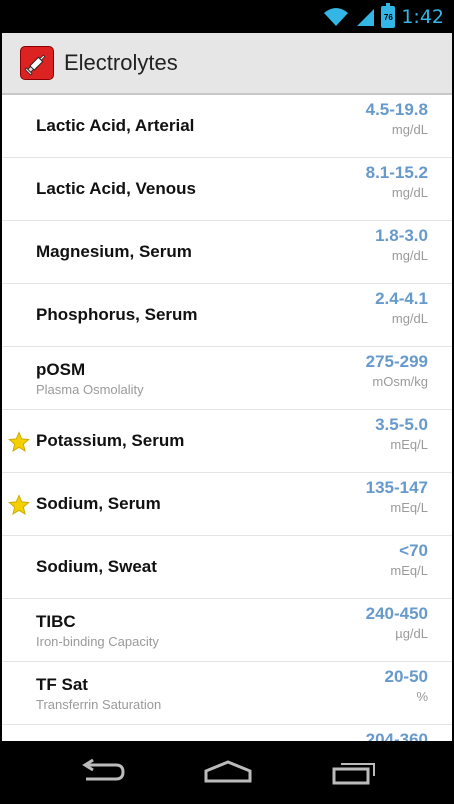  What do you see at coordinates (336, 17) in the screenshot?
I see `wifi-icon` at bounding box center [336, 17].